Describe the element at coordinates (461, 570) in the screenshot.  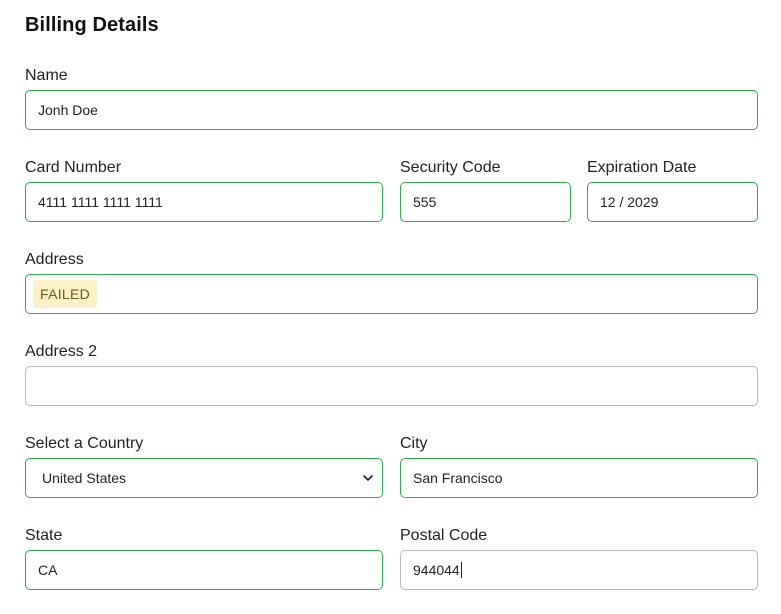
I see `text-cursor` at that location.